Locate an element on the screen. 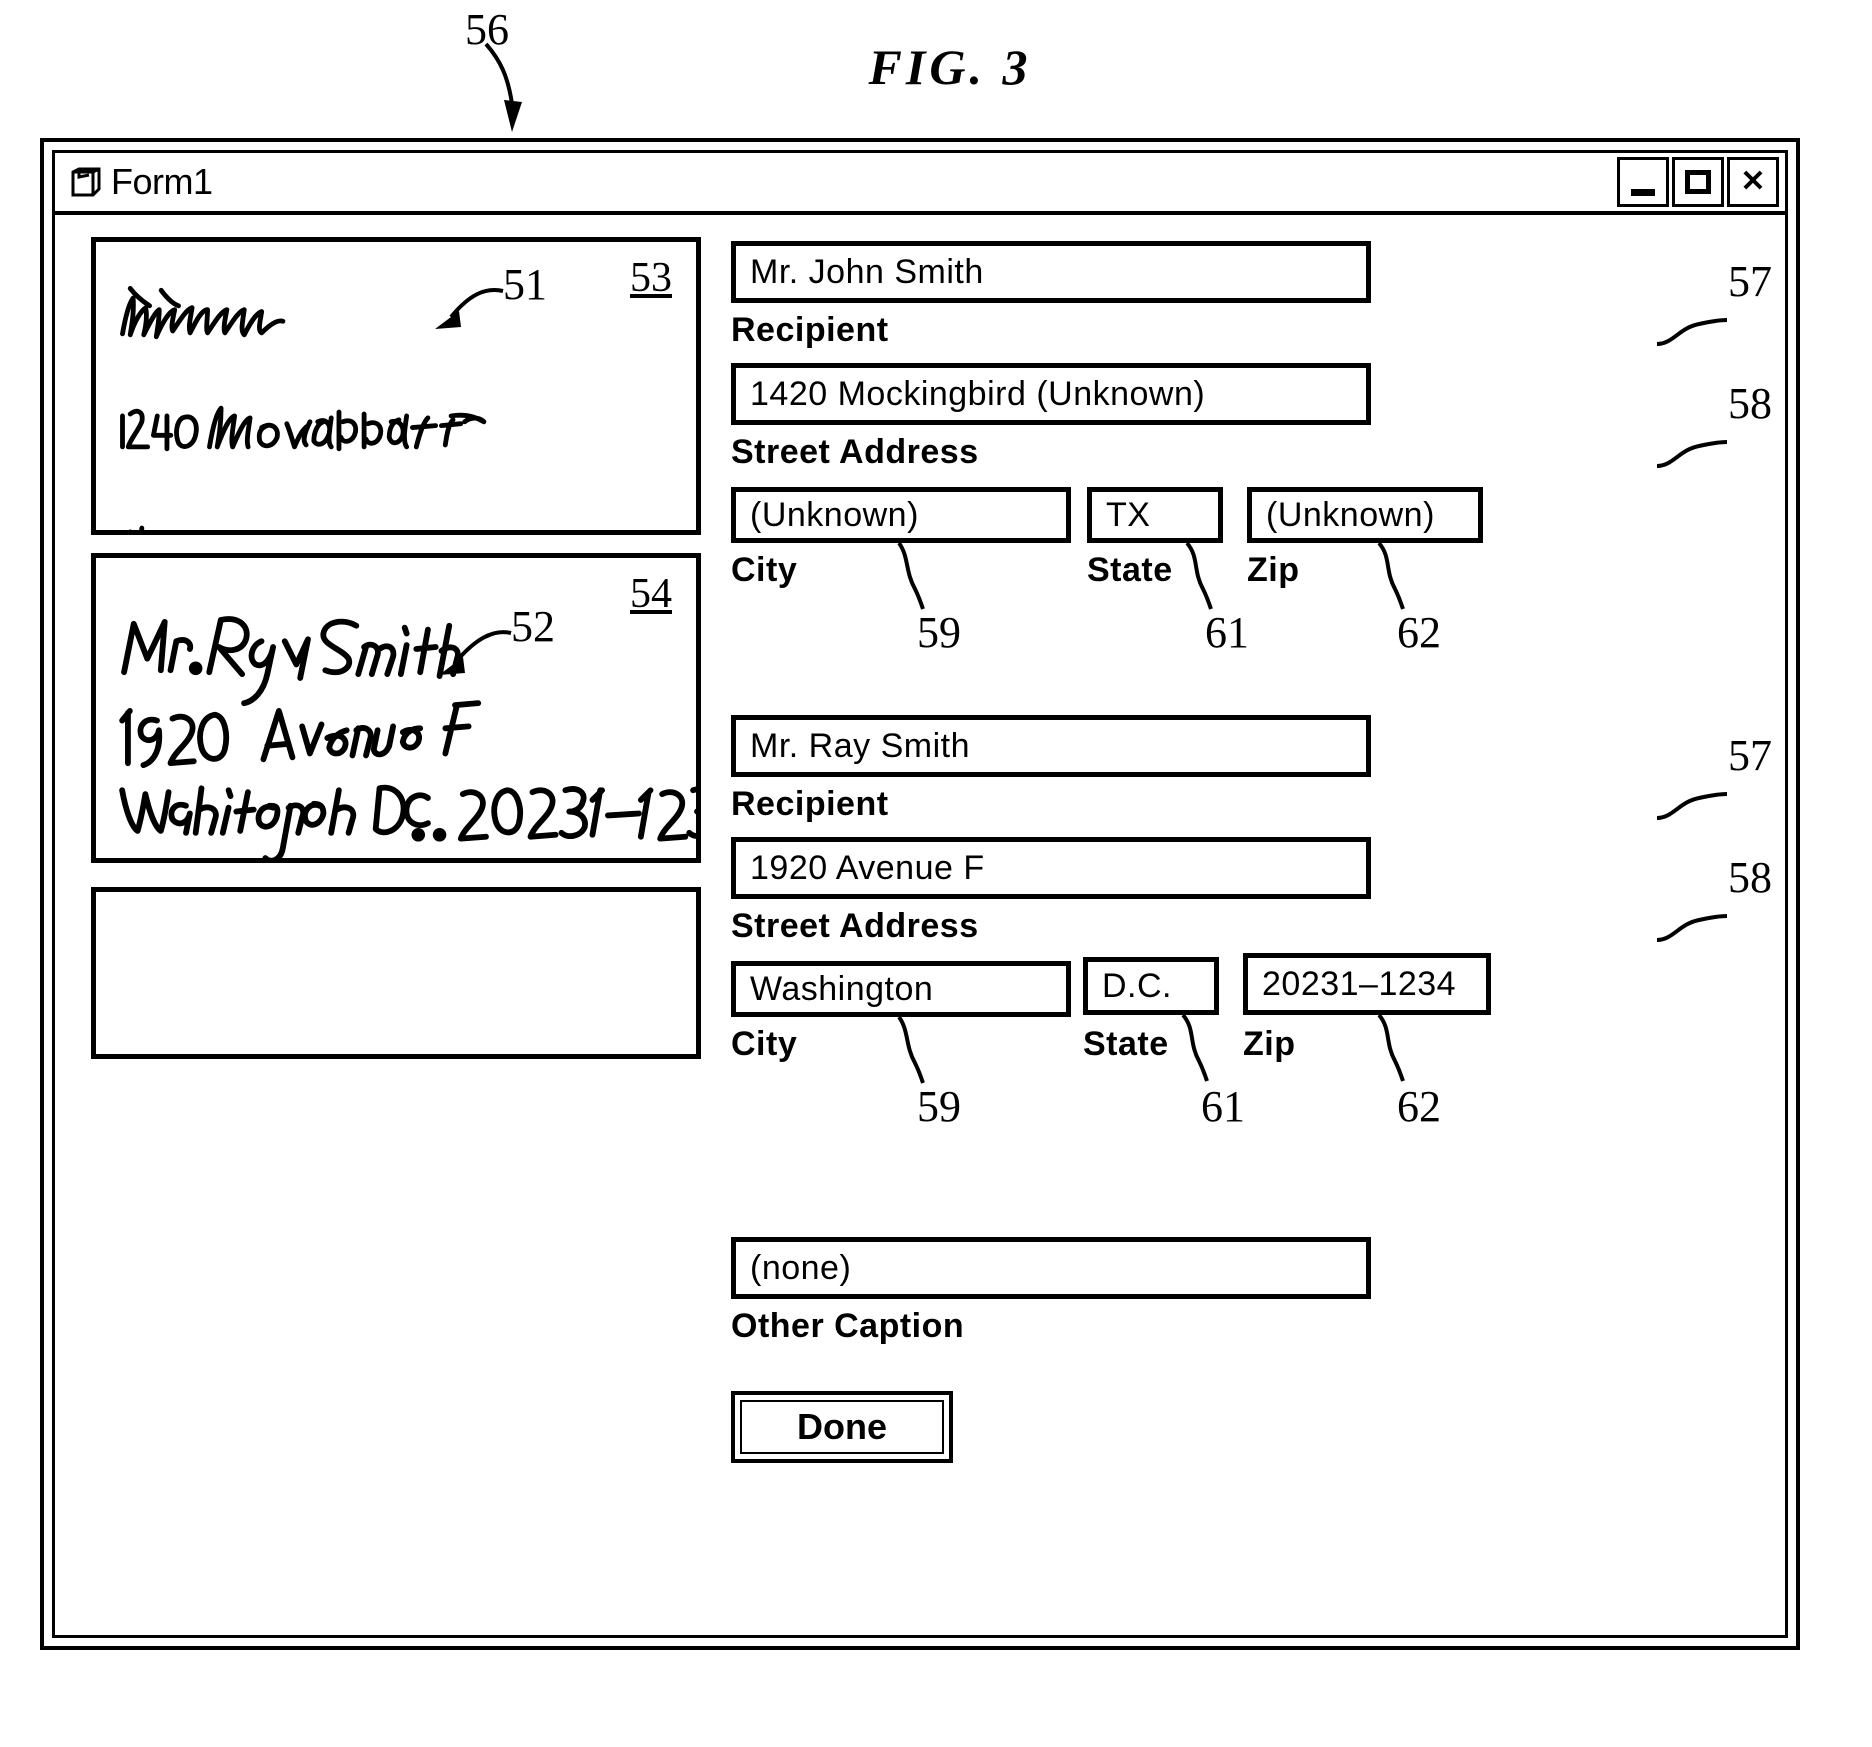  recipient-field-1: Mr. John Smith is located at coordinates (1051, 272).